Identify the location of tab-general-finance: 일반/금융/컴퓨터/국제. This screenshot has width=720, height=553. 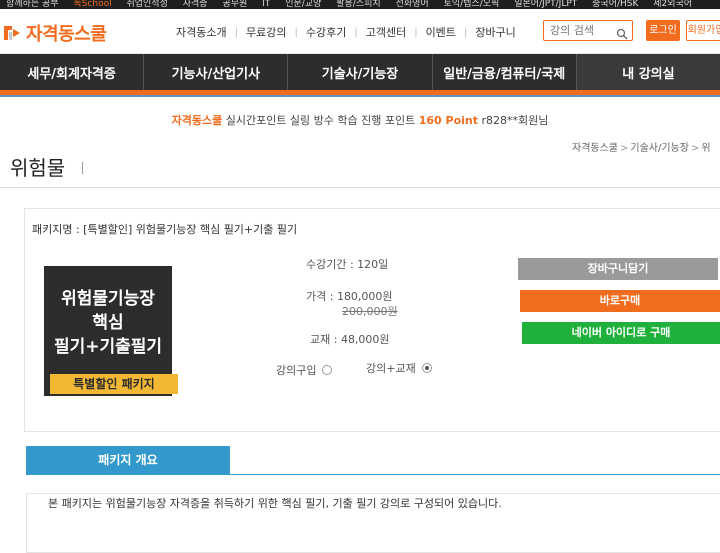
(505, 72).